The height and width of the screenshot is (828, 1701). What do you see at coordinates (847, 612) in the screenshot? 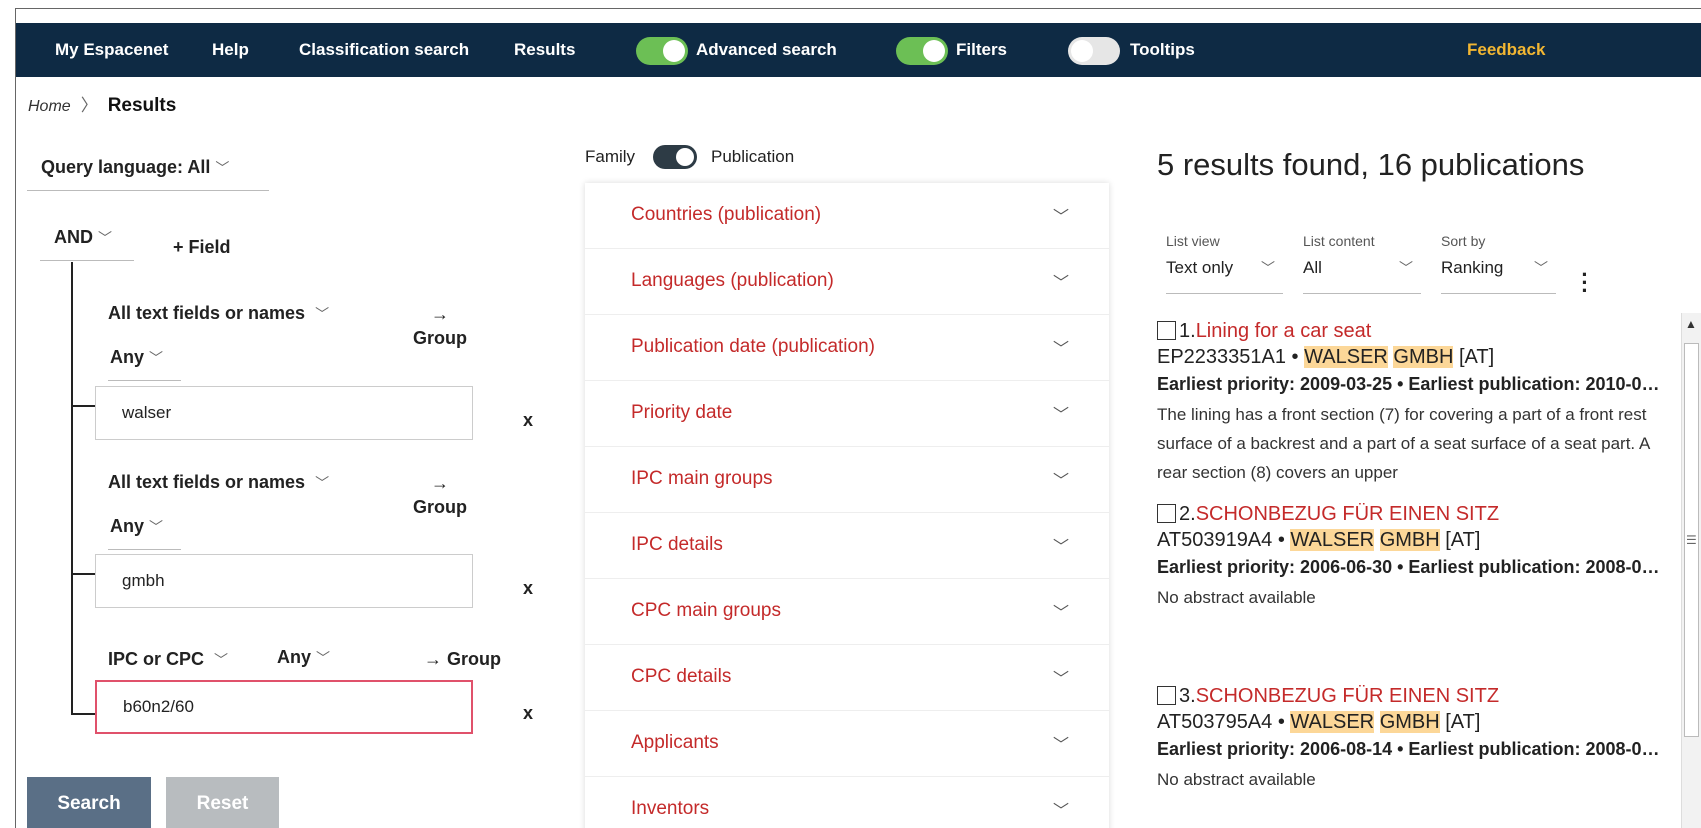
I see `facet-cpc-main-groups: CPC main groups ﹀` at bounding box center [847, 612].